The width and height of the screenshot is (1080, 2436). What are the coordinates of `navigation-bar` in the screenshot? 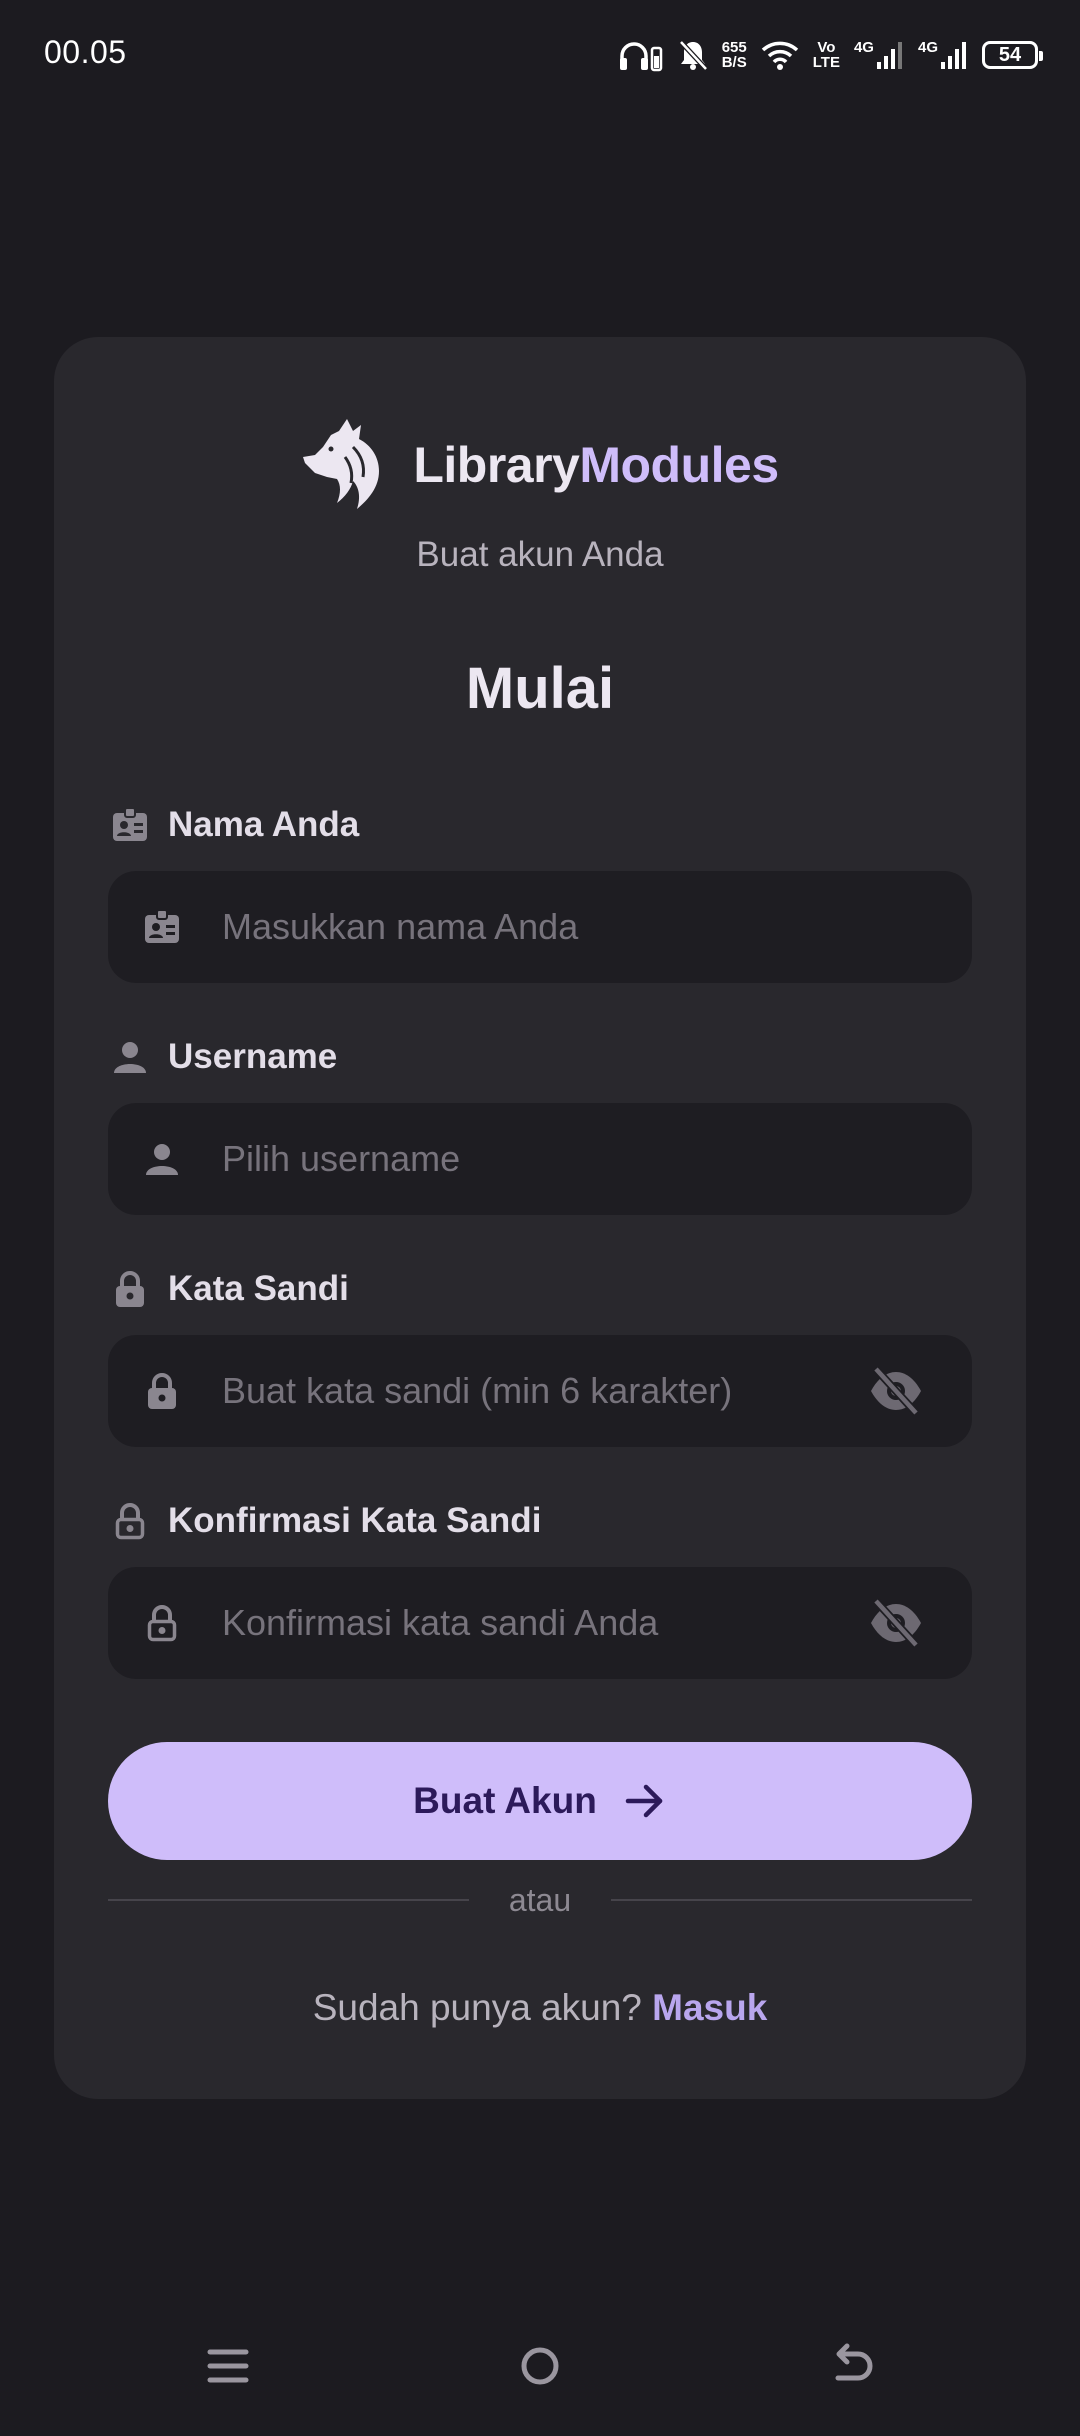 It's located at (540, 2376).